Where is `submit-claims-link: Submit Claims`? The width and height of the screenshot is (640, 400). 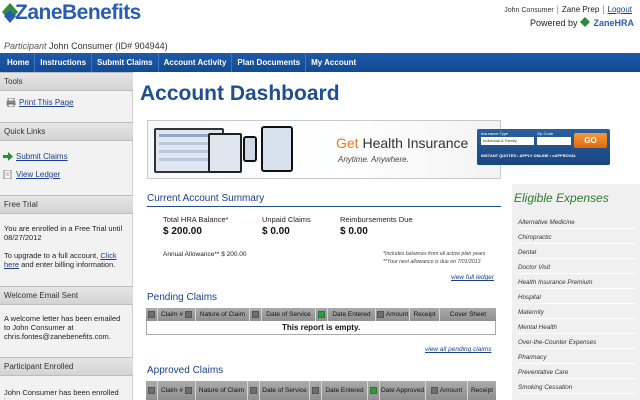
submit-claims-link: Submit Claims is located at coordinates (42, 156).